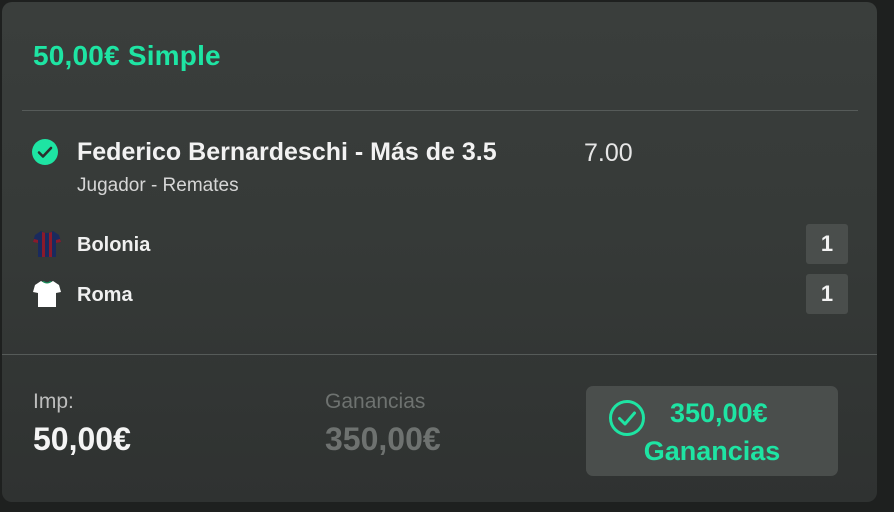  Describe the element at coordinates (712, 451) in the screenshot. I see `won-label: Ganancias` at that location.